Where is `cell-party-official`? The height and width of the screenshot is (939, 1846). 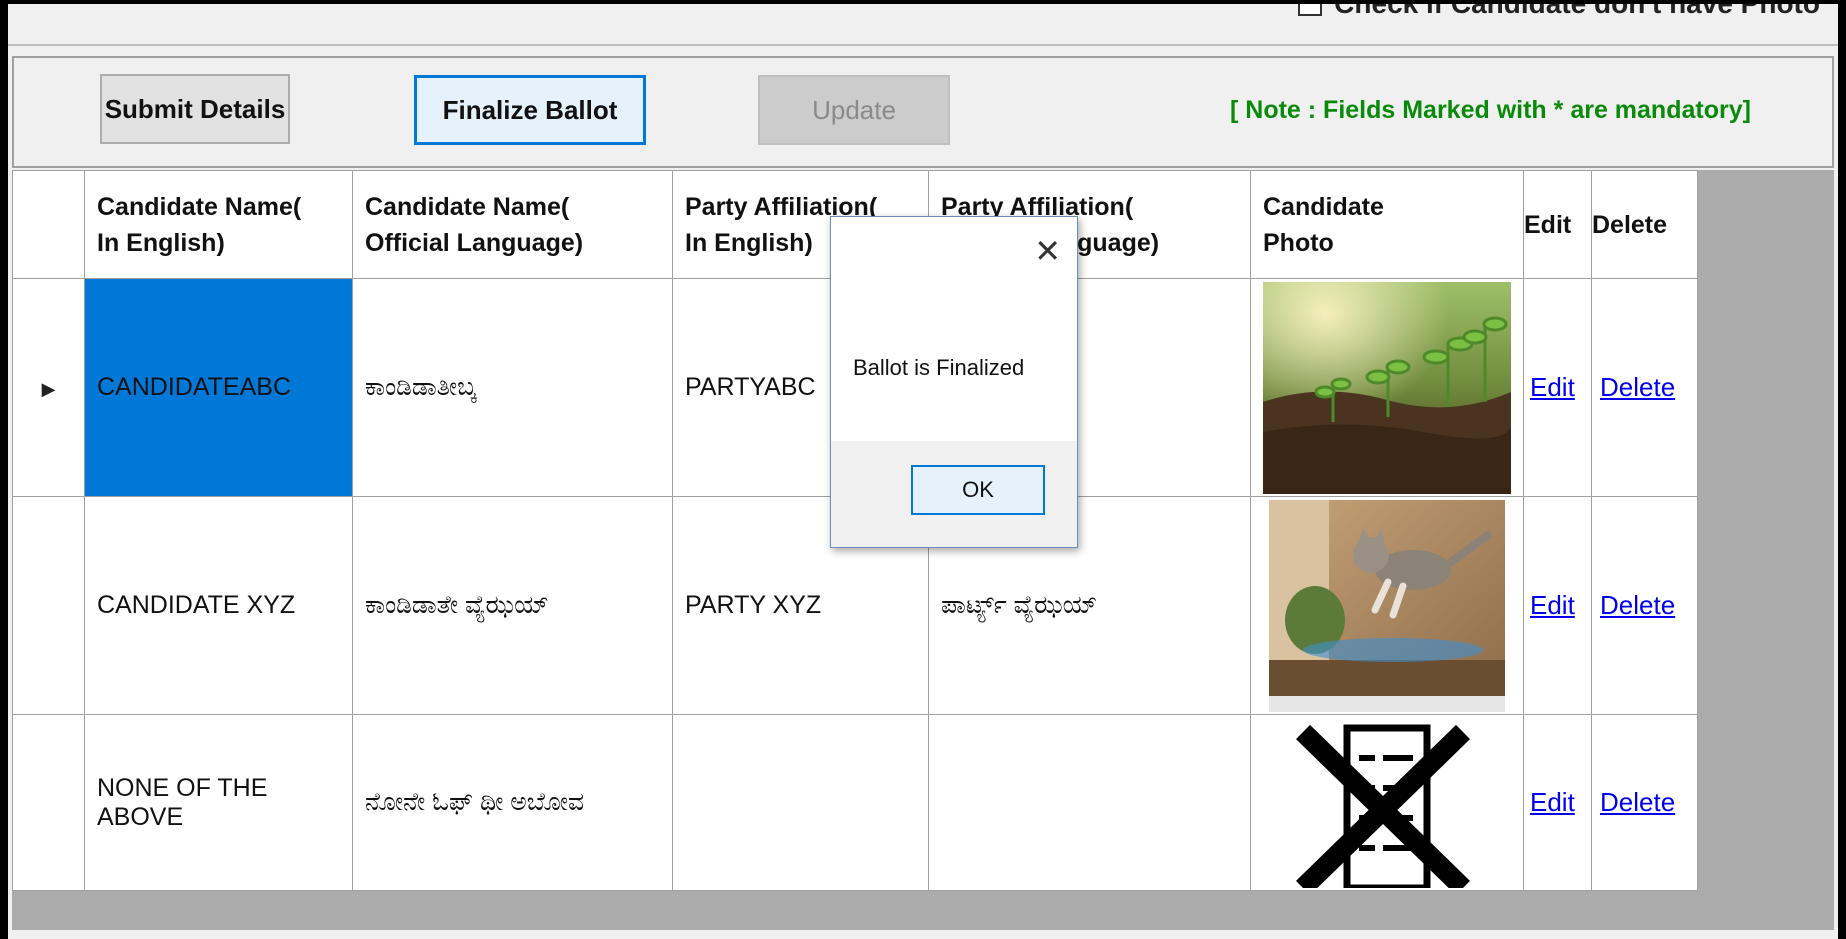 cell-party-official is located at coordinates (1089, 802).